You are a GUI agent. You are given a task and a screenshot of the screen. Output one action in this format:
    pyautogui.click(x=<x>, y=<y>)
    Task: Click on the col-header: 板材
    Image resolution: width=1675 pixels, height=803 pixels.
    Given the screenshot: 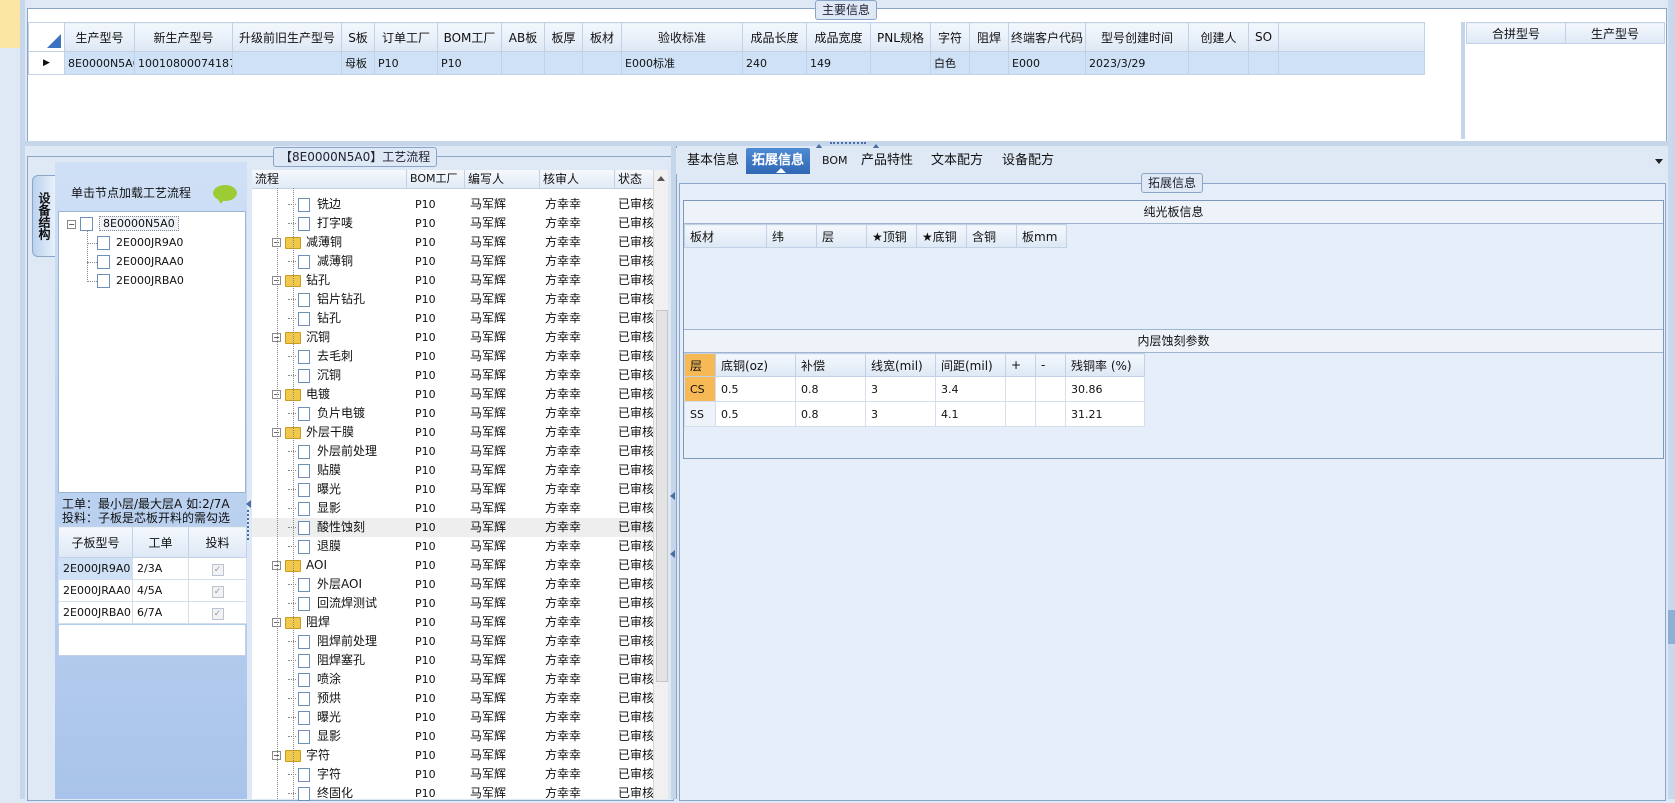 What is the action you would take?
    pyautogui.click(x=602, y=37)
    